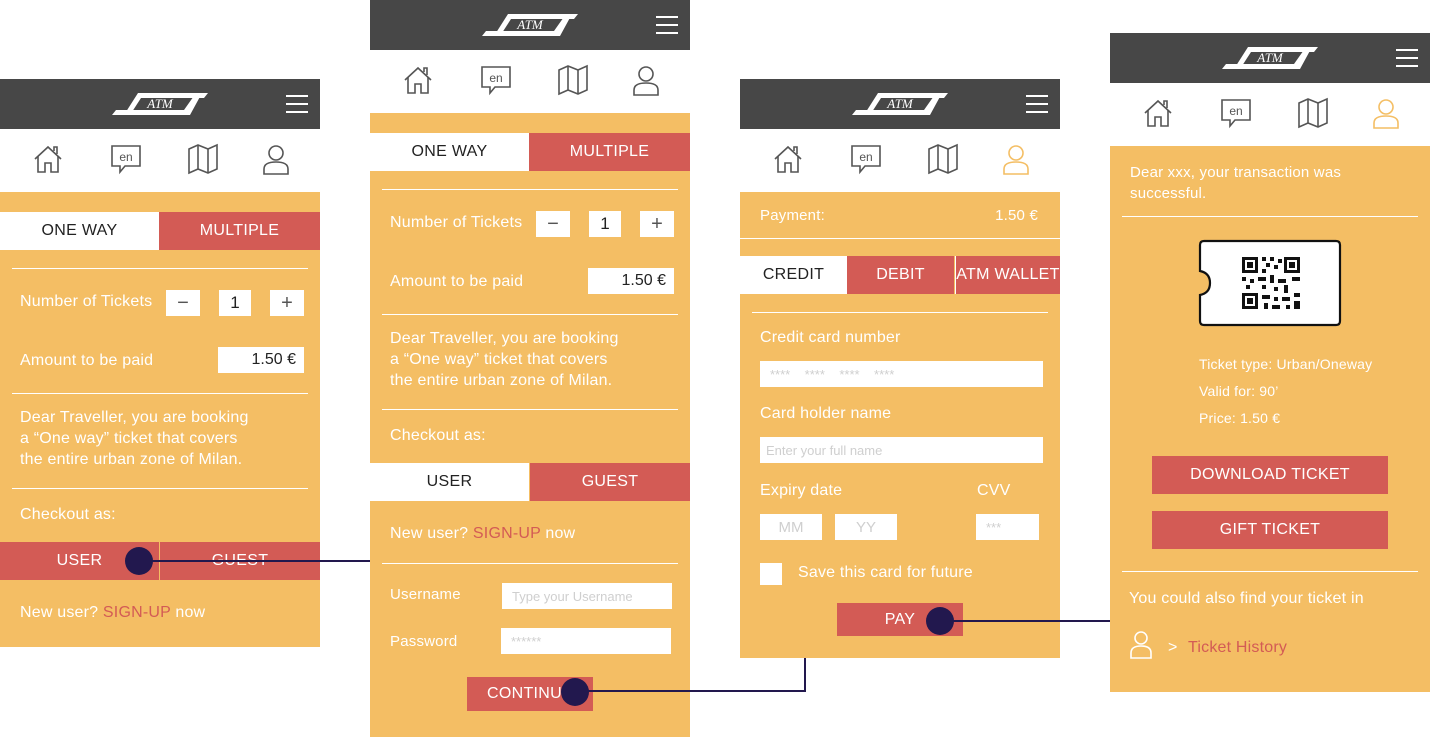 This screenshot has height=737, width=1430. I want to click on expiry-month-input: MM, so click(791, 527).